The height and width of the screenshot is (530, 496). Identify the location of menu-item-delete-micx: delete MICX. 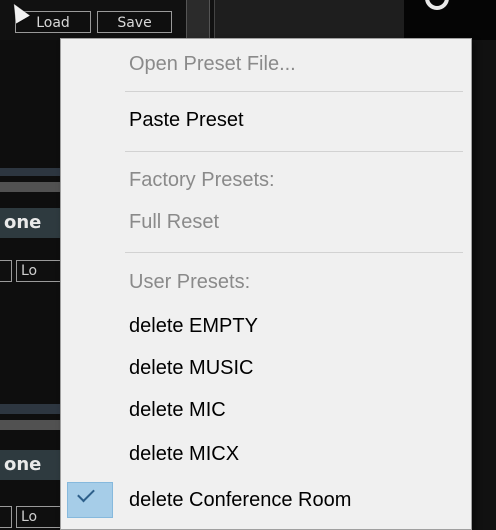
(266, 454).